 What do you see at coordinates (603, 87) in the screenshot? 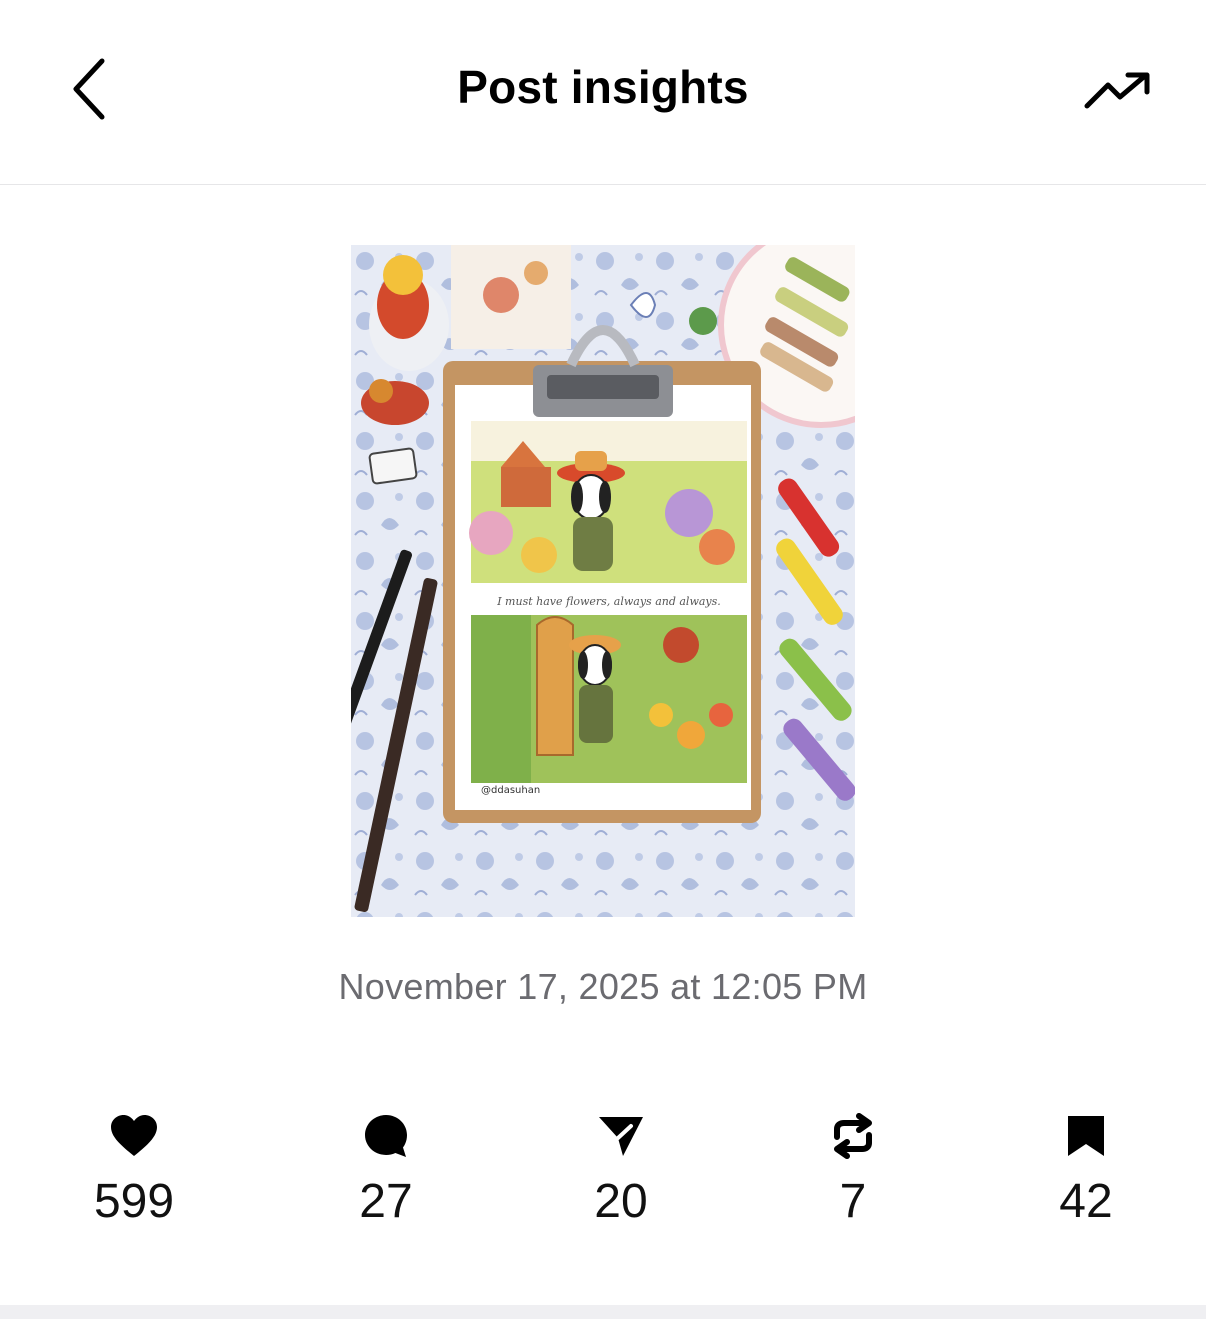
I see `page-title: Post insights` at bounding box center [603, 87].